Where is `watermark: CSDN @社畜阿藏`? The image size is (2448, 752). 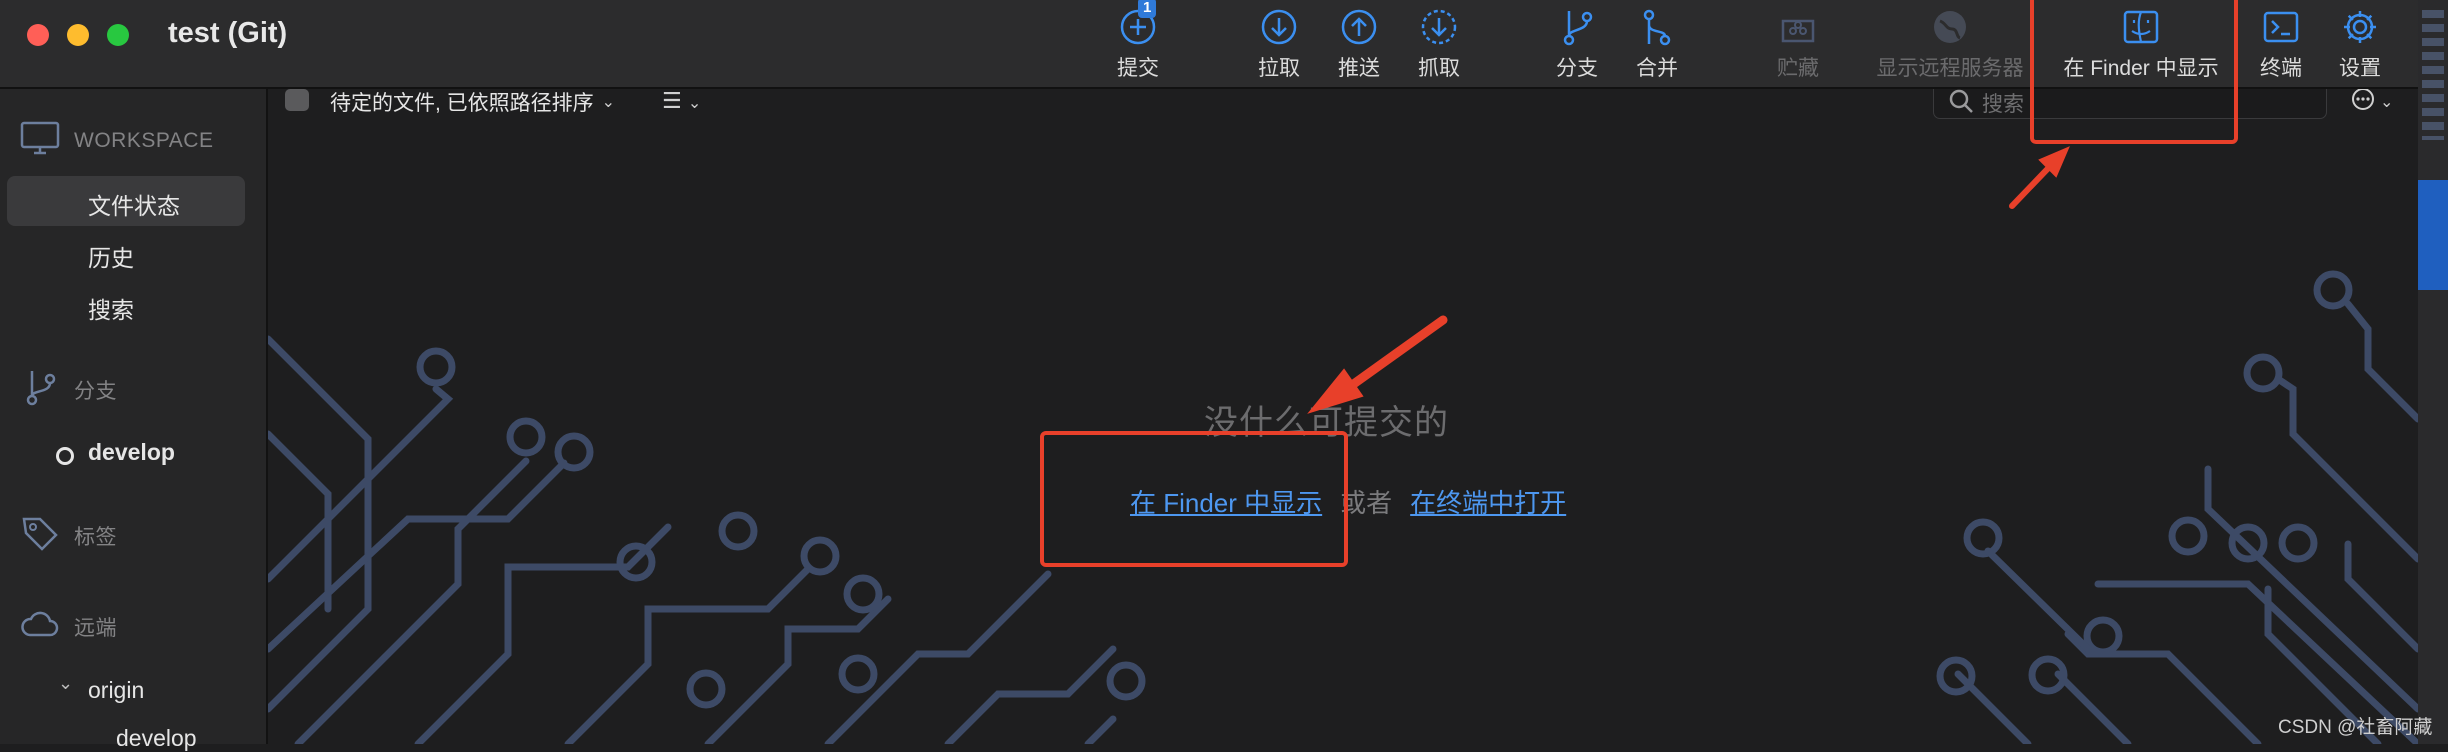 watermark: CSDN @社畜阿藏 is located at coordinates (2355, 727).